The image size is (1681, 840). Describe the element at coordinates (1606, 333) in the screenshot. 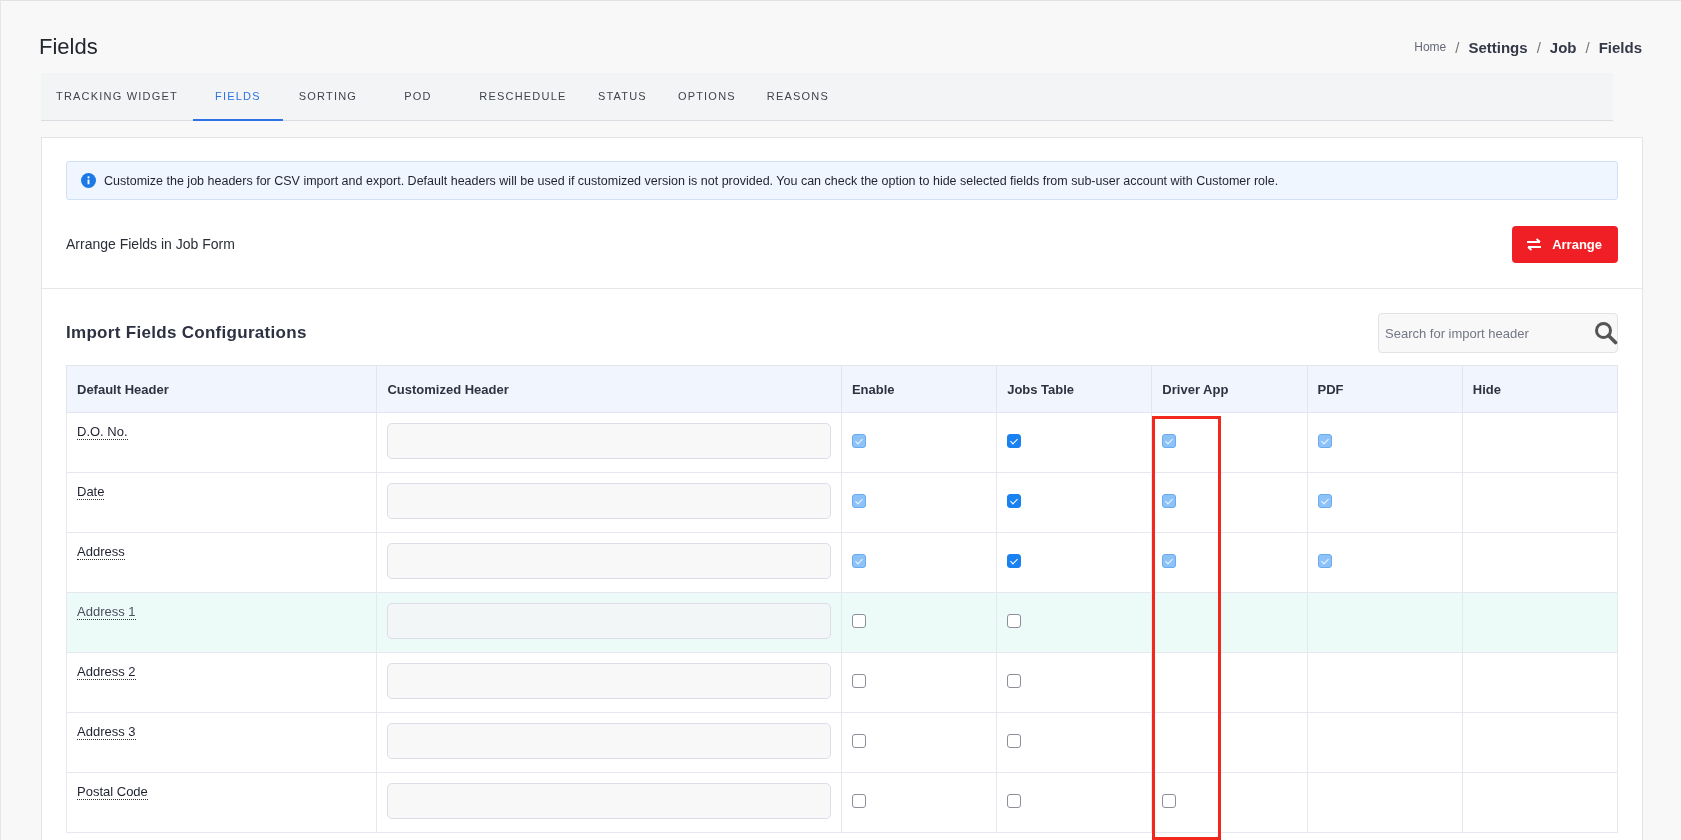

I see `search-icon` at that location.